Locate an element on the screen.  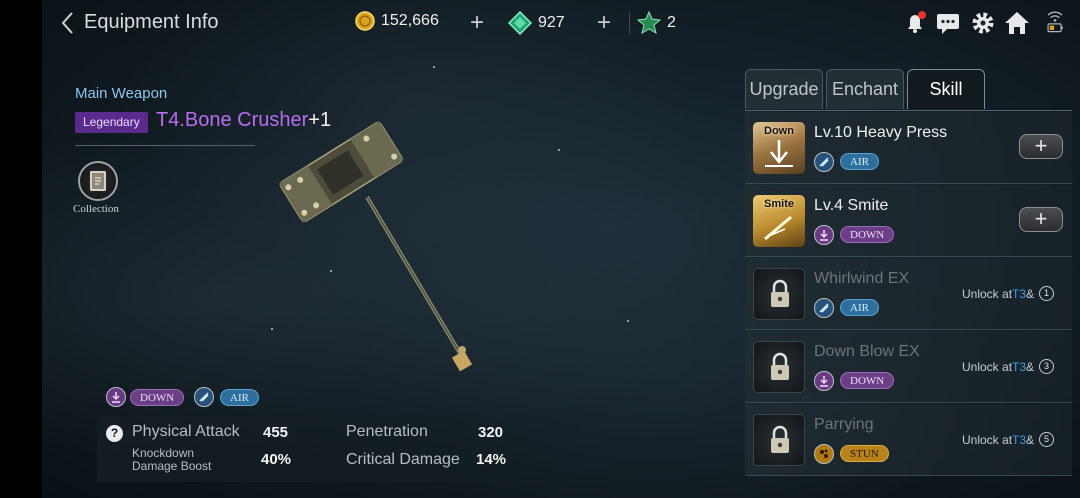
skill-name: Parrying is located at coordinates (844, 424).